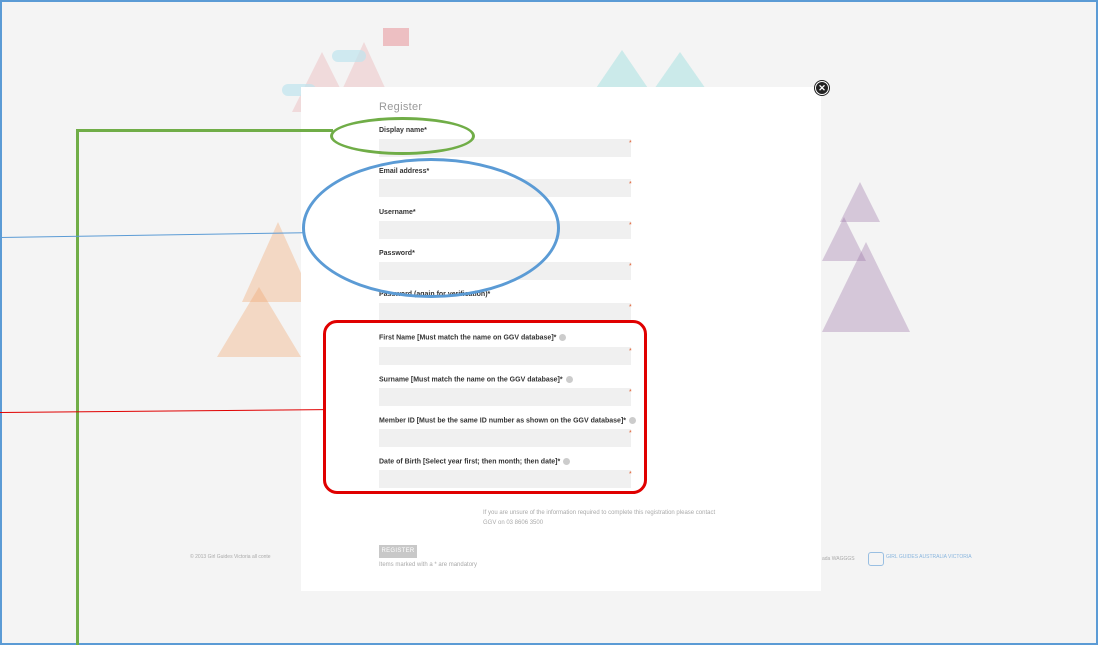 Image resolution: width=1098 pixels, height=645 pixels. I want to click on password-confirm-field, so click(505, 312).